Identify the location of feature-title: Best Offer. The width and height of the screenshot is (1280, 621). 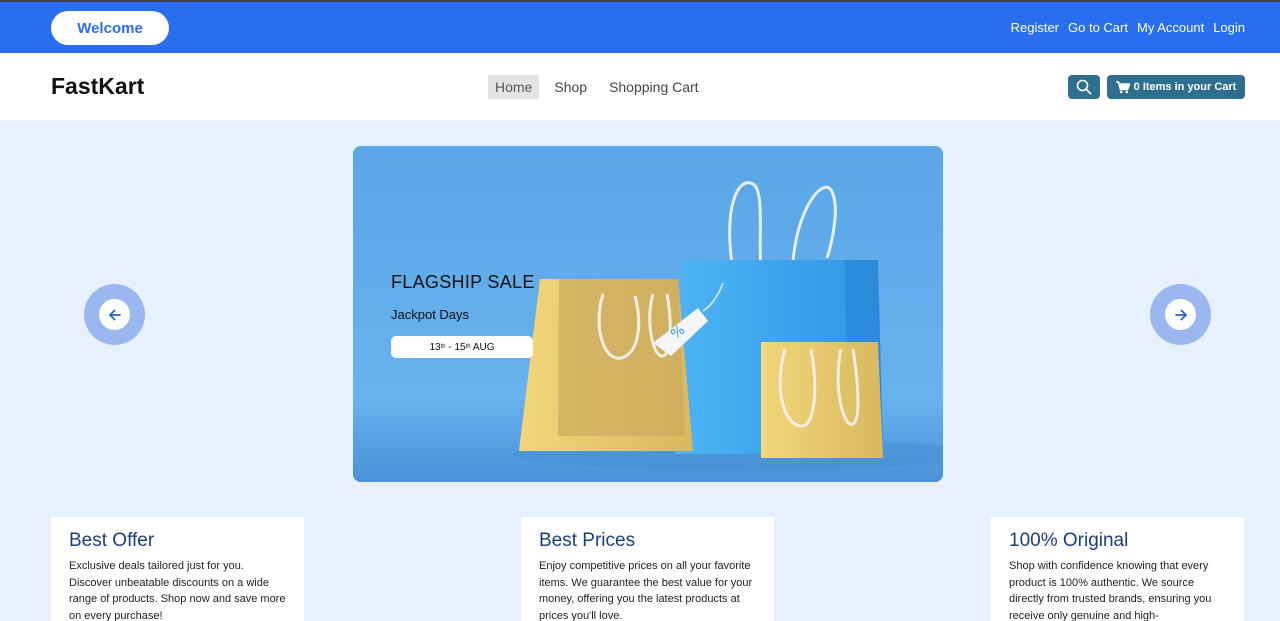
(112, 540).